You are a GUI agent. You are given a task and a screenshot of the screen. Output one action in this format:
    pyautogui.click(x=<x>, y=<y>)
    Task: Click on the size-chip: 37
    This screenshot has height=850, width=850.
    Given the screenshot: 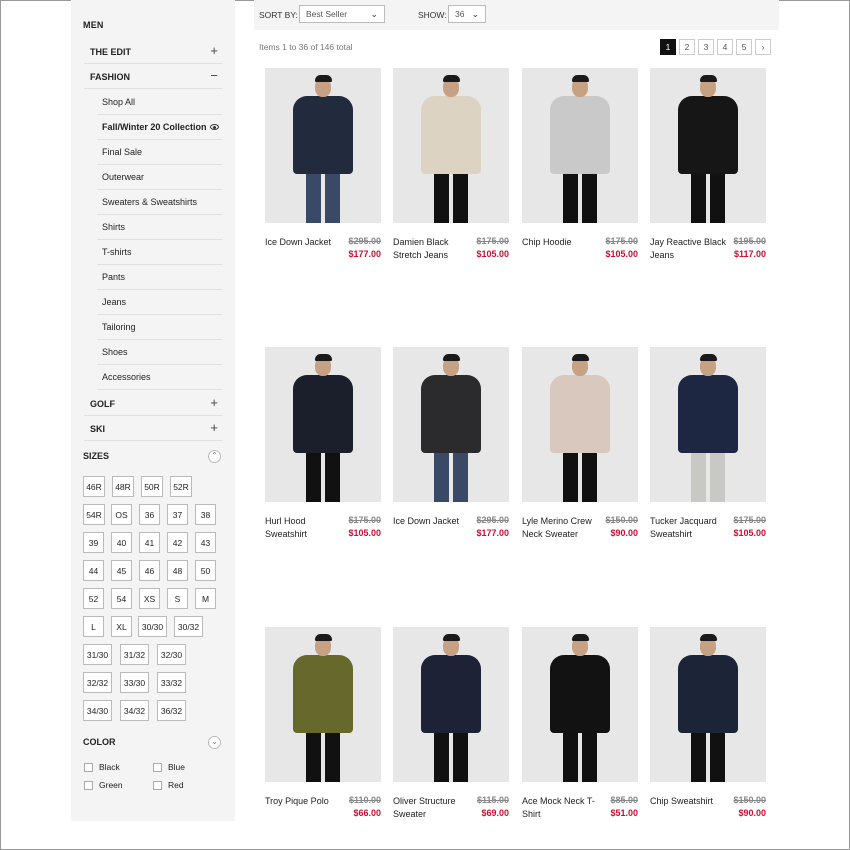 What is the action you would take?
    pyautogui.click(x=177, y=514)
    